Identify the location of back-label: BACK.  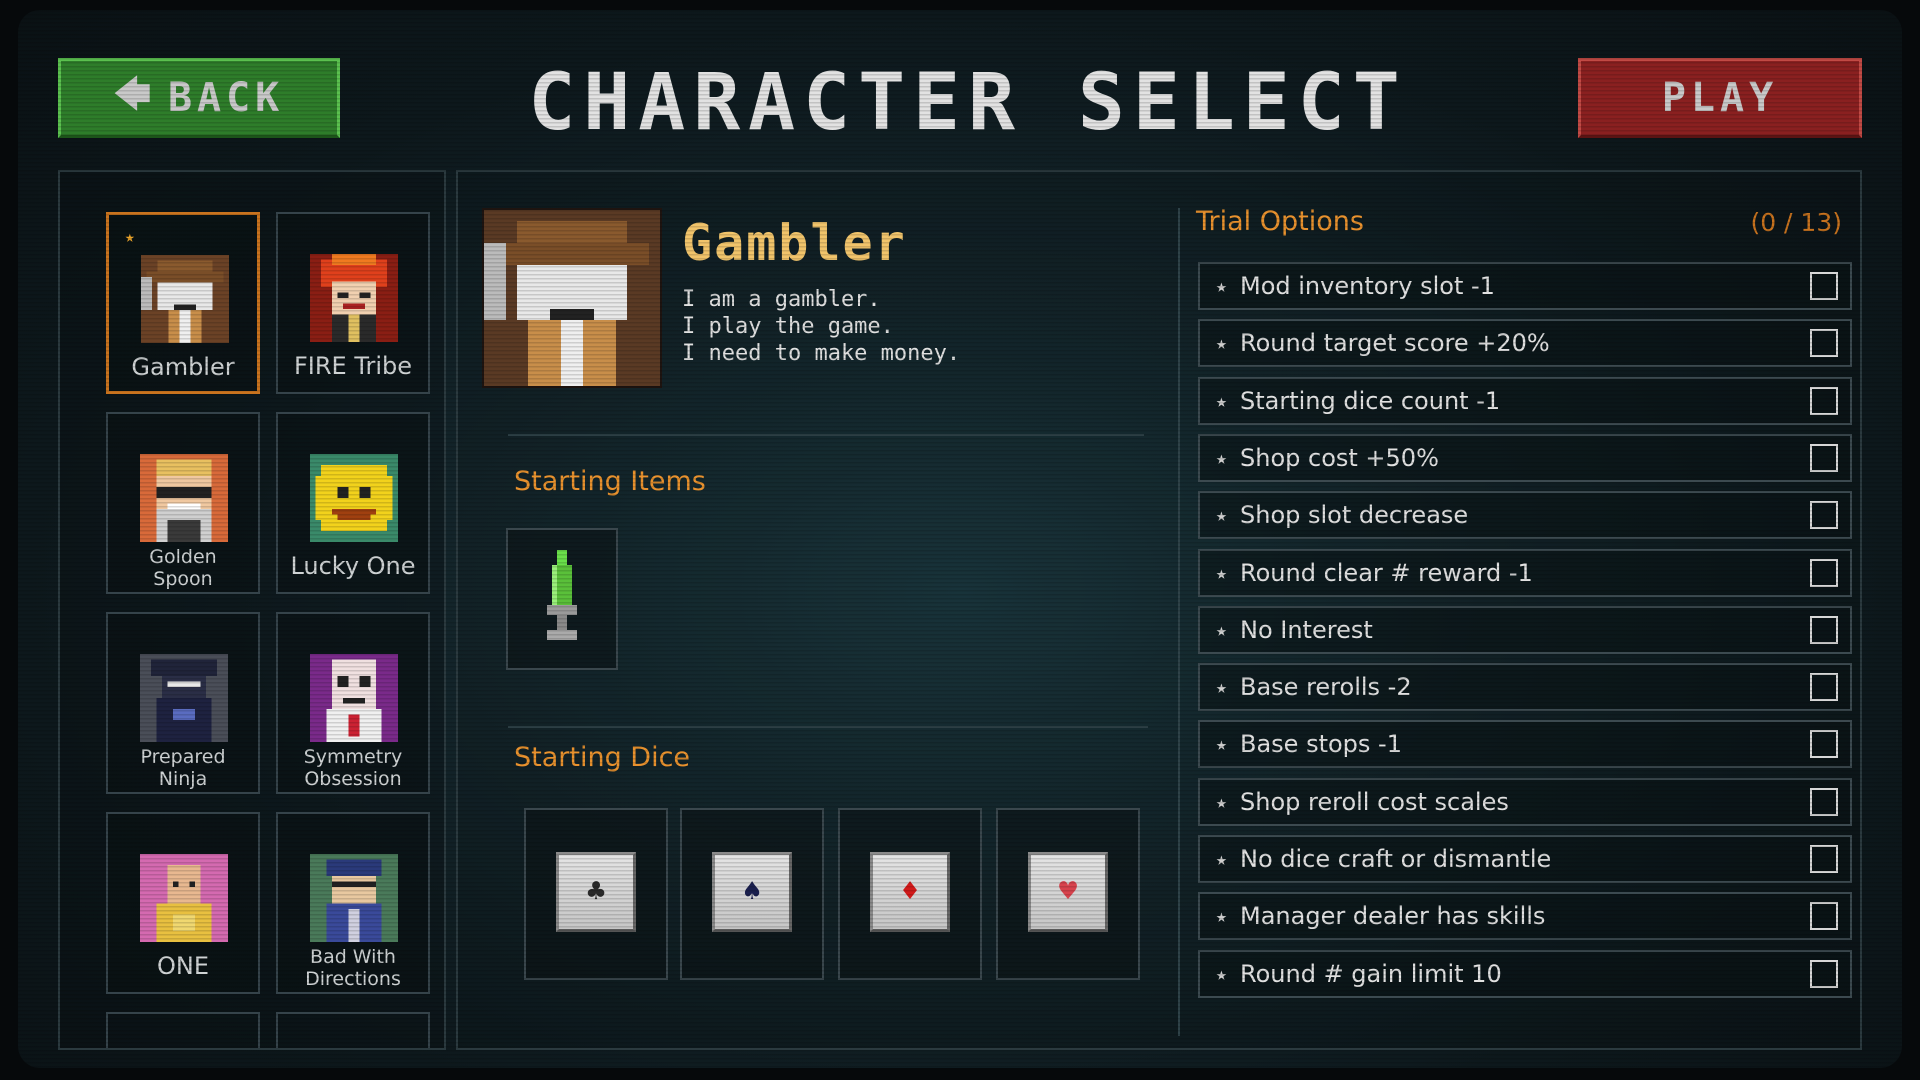
(226, 98).